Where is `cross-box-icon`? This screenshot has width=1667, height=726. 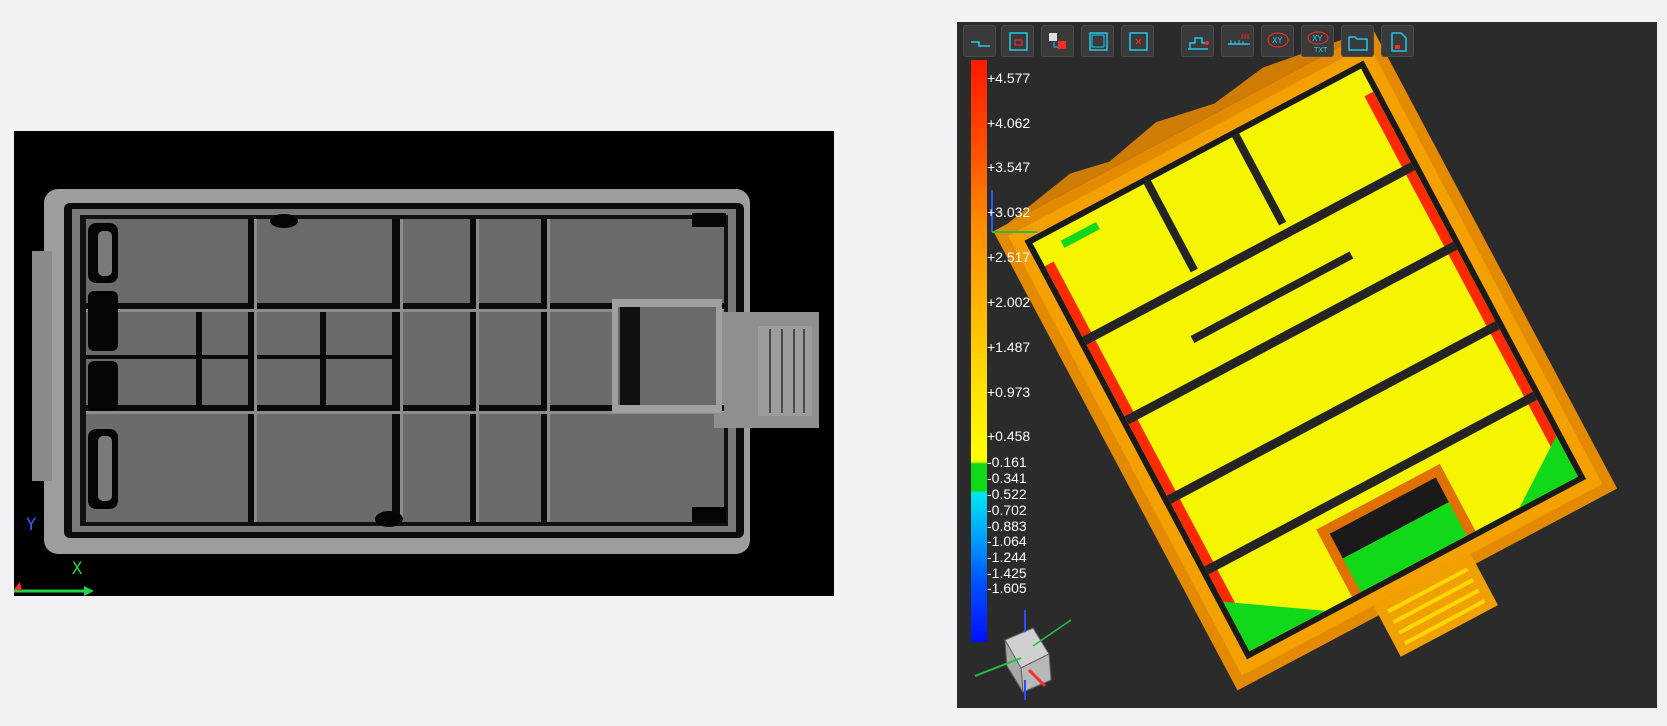 cross-box-icon is located at coordinates (1138, 41).